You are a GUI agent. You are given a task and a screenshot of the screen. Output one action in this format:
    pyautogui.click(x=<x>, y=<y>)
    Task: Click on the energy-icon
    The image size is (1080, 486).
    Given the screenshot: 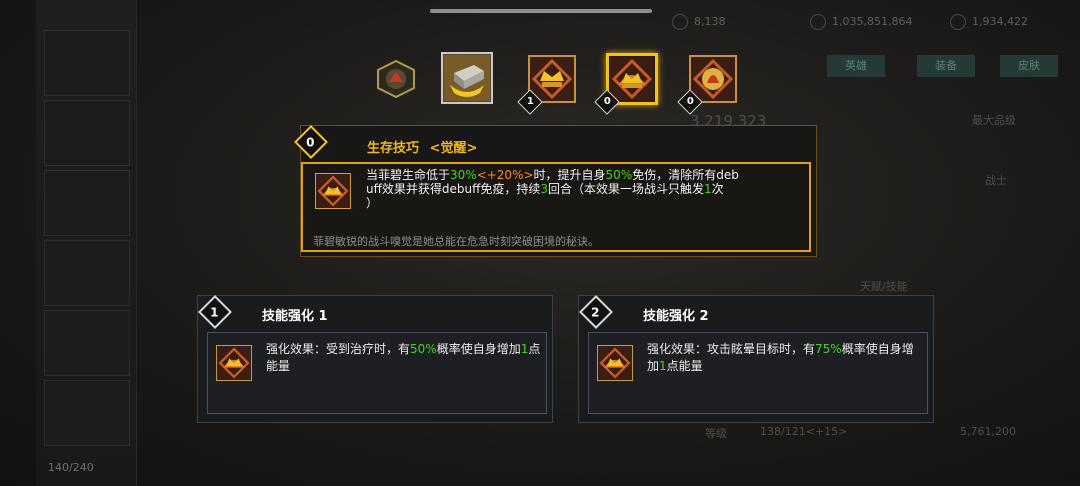 What is the action you would take?
    pyautogui.click(x=680, y=22)
    